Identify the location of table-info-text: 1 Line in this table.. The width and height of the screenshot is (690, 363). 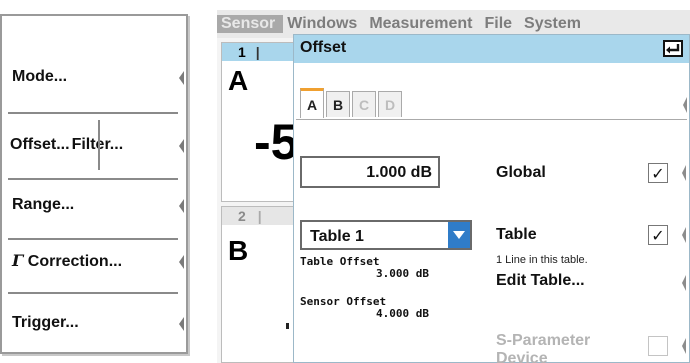
(542, 260).